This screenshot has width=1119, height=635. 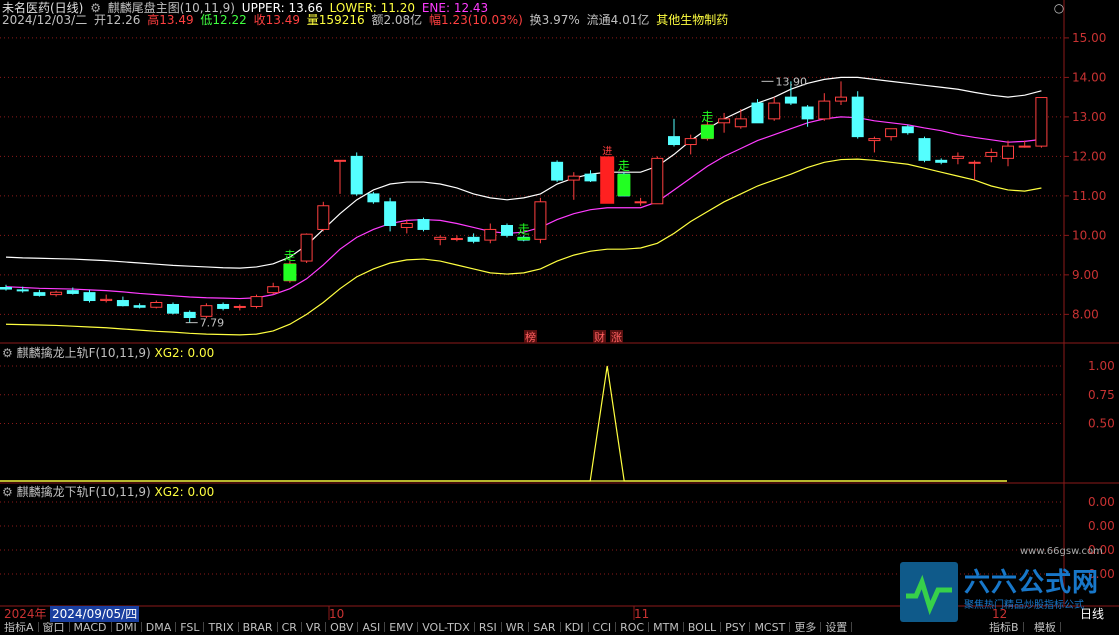 I want to click on indicator-tab: TRIX, so click(x=221, y=627).